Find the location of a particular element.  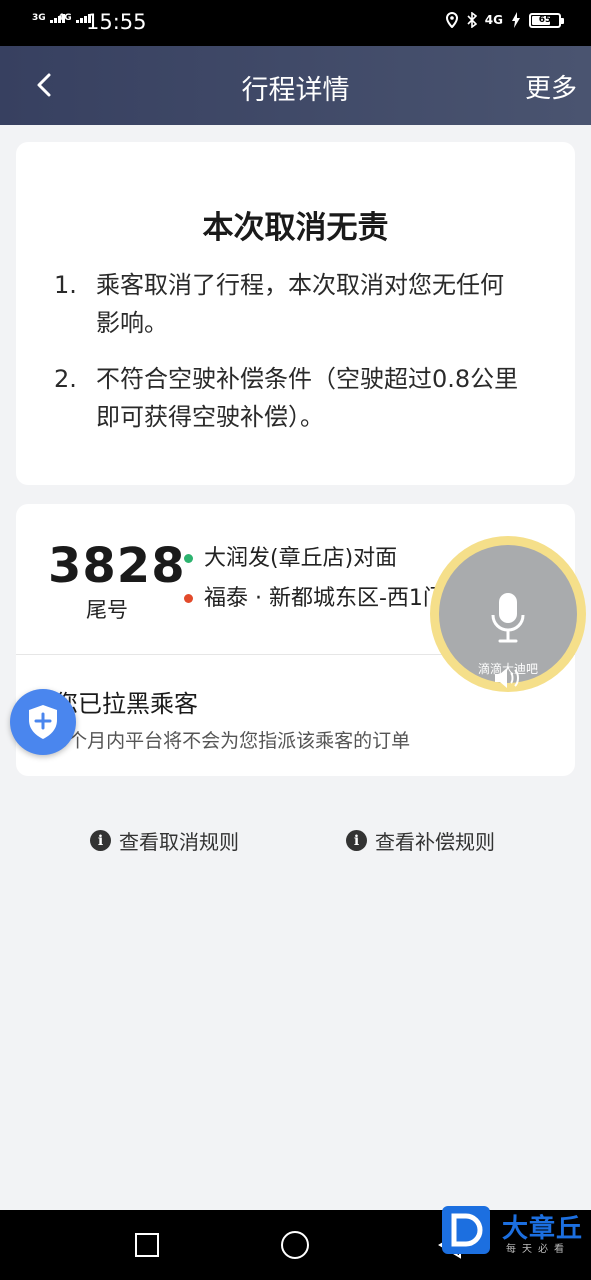

recent-apps-button is located at coordinates (147, 1245).